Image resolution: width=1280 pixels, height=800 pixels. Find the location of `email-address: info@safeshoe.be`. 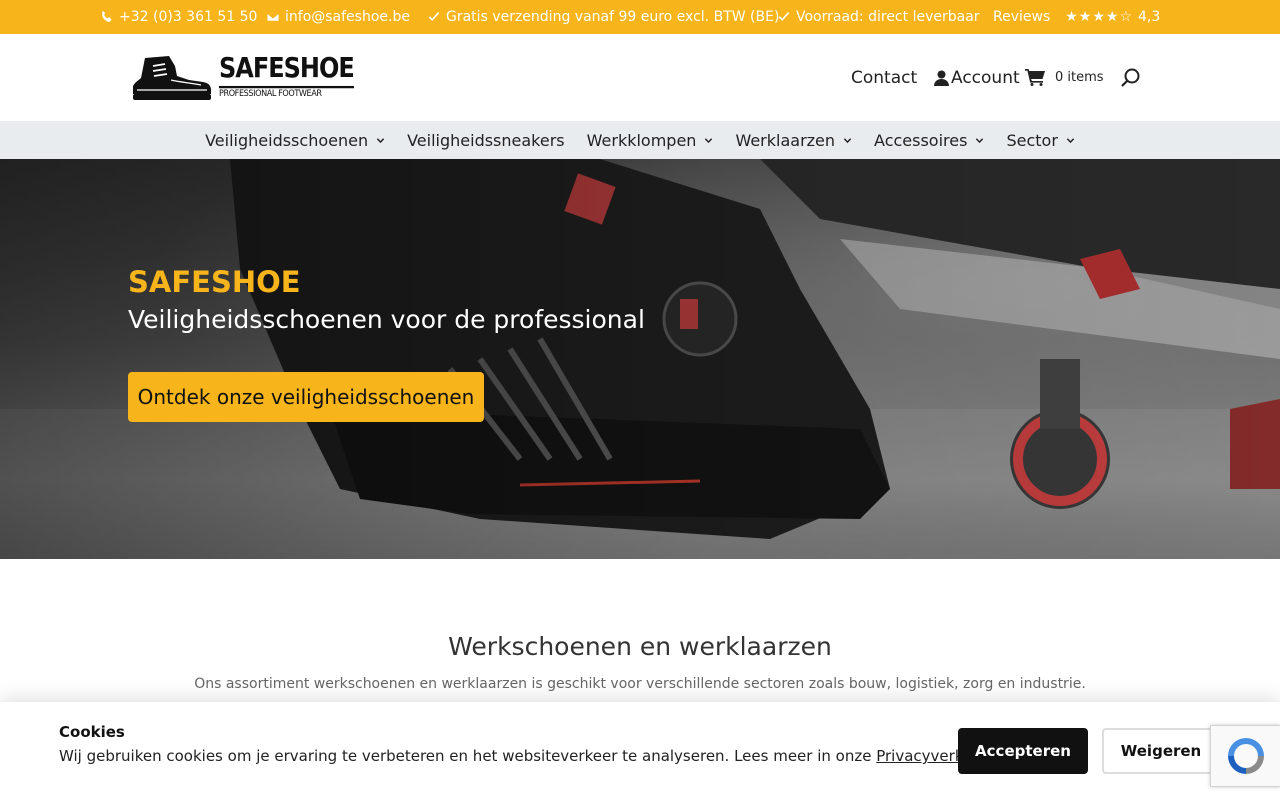

email-address: info@safeshoe.be is located at coordinates (347, 17).